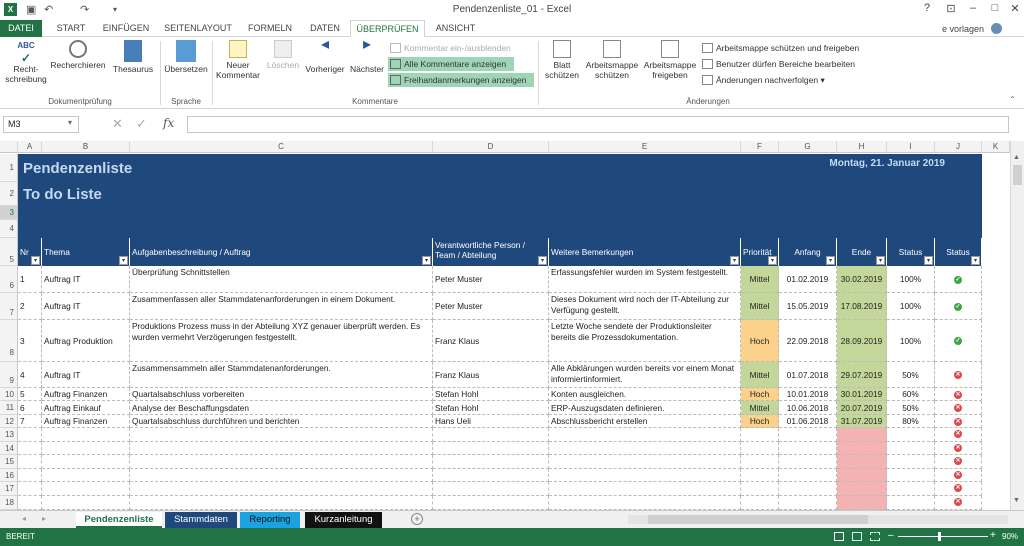 The image size is (1024, 546). Describe the element at coordinates (9, 194) in the screenshot. I see `row-header: 2` at that location.